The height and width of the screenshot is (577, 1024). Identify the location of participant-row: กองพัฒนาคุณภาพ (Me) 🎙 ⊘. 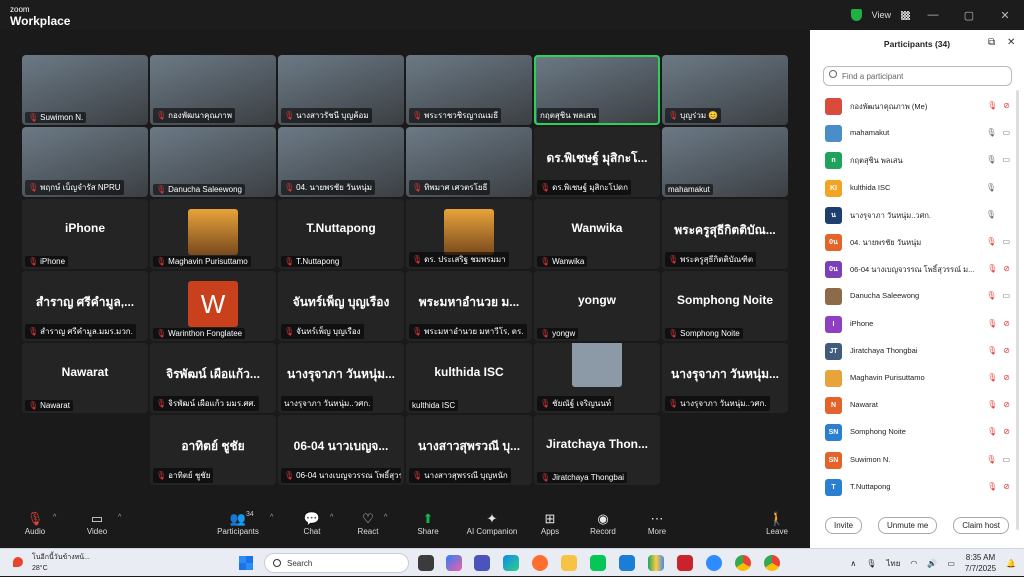
(917, 106).